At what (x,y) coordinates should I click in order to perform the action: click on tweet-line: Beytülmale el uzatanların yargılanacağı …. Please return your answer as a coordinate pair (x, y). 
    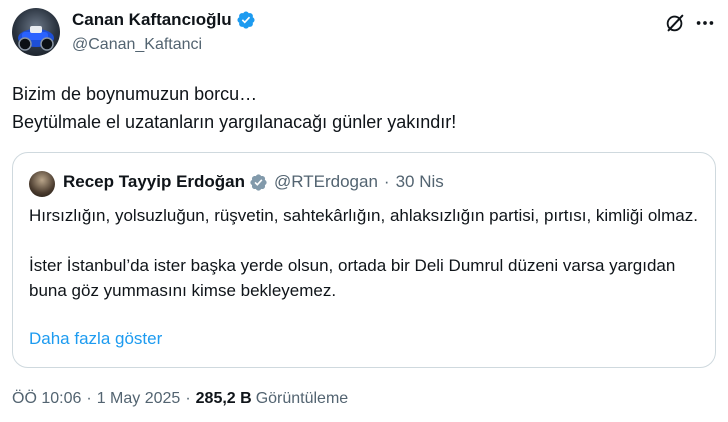
    Looking at the image, I should click on (234, 122).